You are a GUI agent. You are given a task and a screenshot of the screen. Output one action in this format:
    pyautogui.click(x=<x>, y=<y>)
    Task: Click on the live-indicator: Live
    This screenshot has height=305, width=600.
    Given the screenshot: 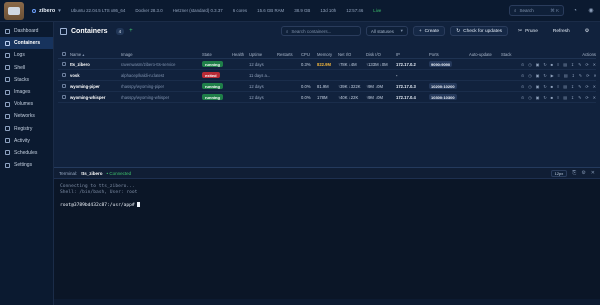 What is the action you would take?
    pyautogui.click(x=377, y=10)
    